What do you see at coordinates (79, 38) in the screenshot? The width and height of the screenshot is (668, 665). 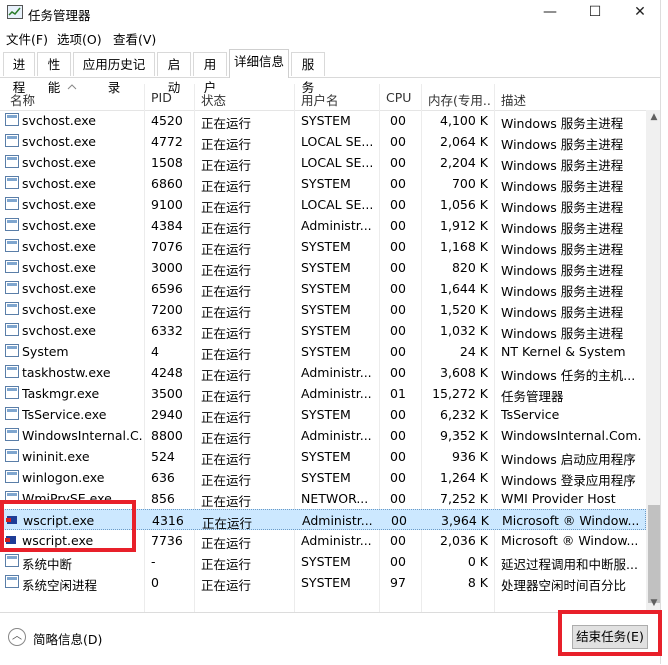 I see `menu-options: 选项(O)` at bounding box center [79, 38].